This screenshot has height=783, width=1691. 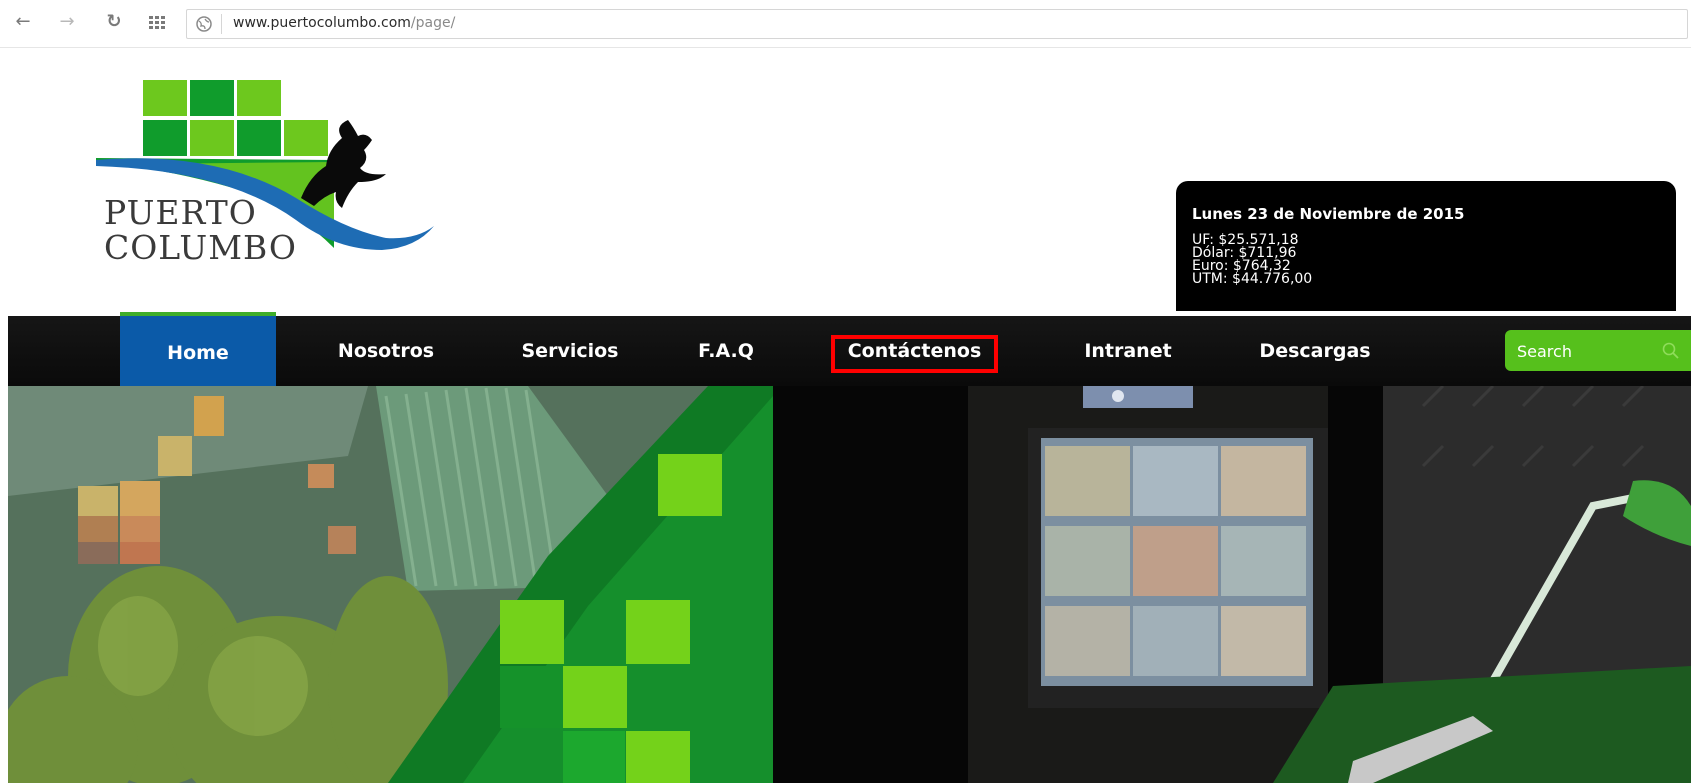 What do you see at coordinates (1587, 351) in the screenshot?
I see `search-input` at bounding box center [1587, 351].